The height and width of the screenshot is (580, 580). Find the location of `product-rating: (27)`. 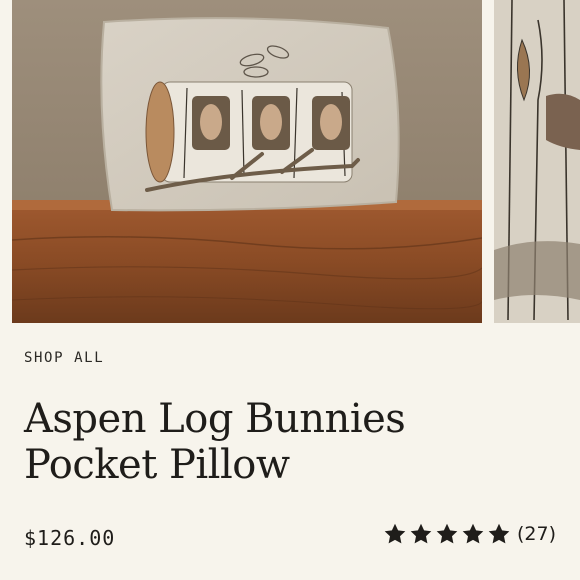

product-rating: (27) is located at coordinates (469, 534).